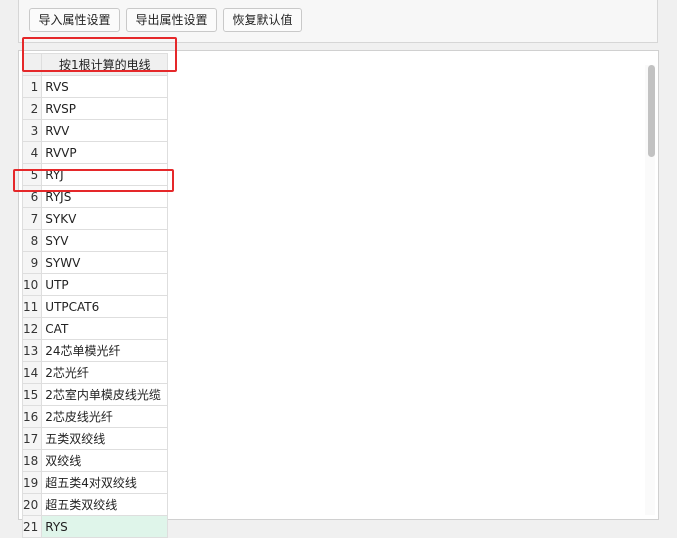 Image resolution: width=677 pixels, height=538 pixels. Describe the element at coordinates (32, 262) in the screenshot. I see `row-number: 9` at that location.